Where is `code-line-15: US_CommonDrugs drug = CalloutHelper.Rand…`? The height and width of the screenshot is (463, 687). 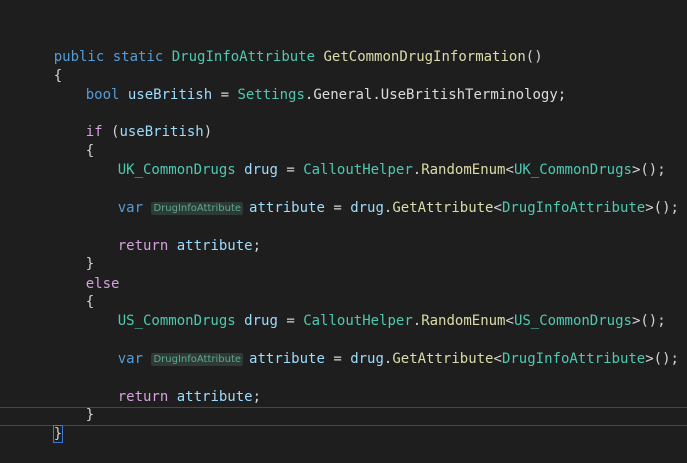
code-line-15: US_CommonDrugs drug = CalloutHelper.Rand… is located at coordinates (375, 311).